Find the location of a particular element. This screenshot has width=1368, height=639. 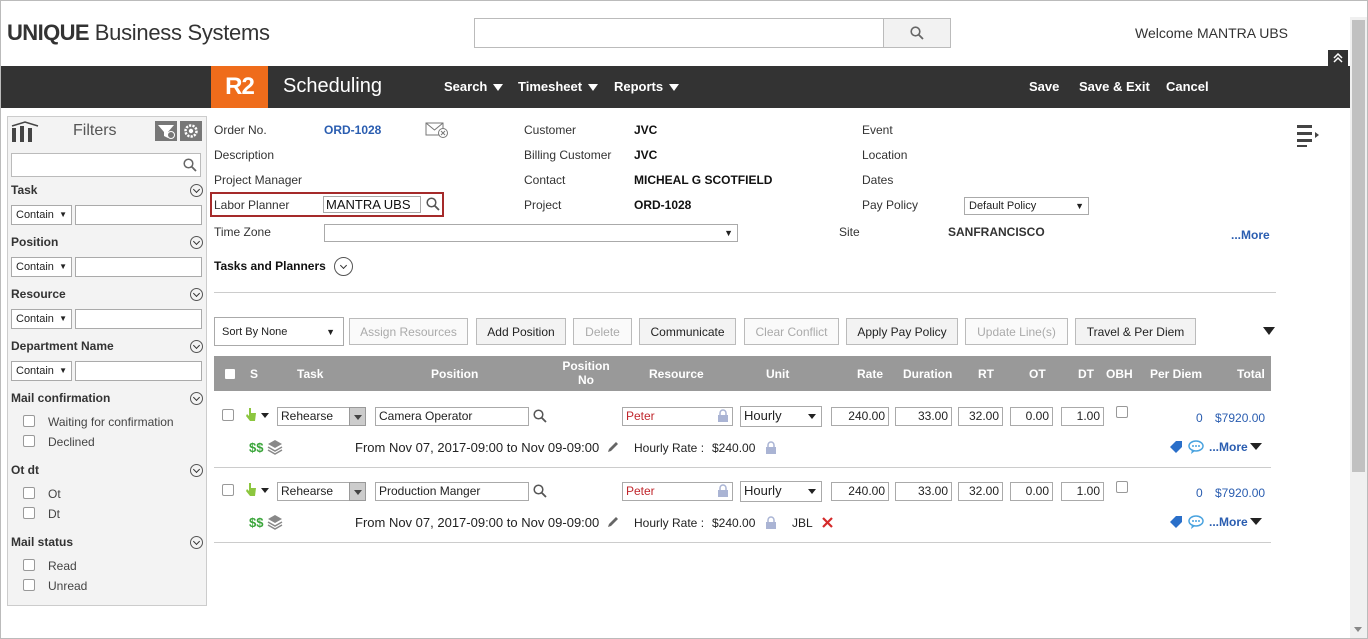

resource-contain-select: Contain is located at coordinates (41, 319).